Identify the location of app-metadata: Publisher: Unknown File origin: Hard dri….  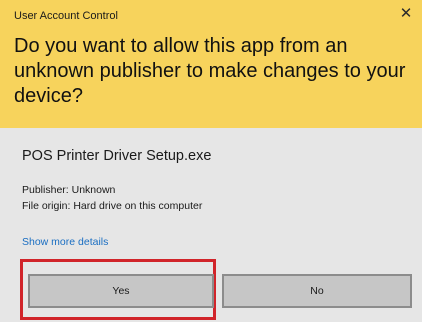
(112, 198).